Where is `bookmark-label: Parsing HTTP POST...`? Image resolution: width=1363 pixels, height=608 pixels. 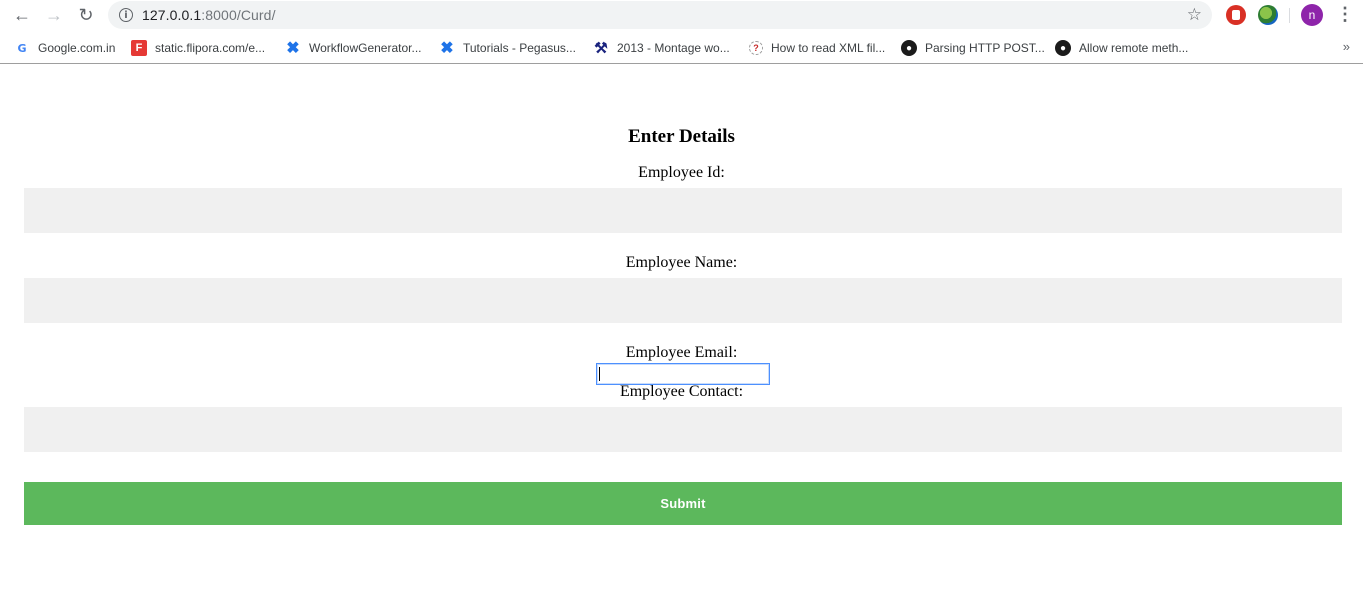
bookmark-label: Parsing HTTP POST... is located at coordinates (985, 48).